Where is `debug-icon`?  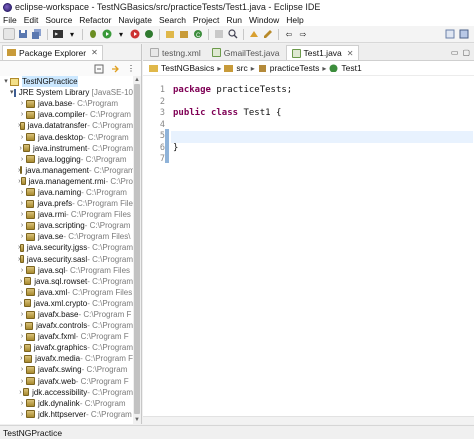
debug-icon is located at coordinates (93, 34).